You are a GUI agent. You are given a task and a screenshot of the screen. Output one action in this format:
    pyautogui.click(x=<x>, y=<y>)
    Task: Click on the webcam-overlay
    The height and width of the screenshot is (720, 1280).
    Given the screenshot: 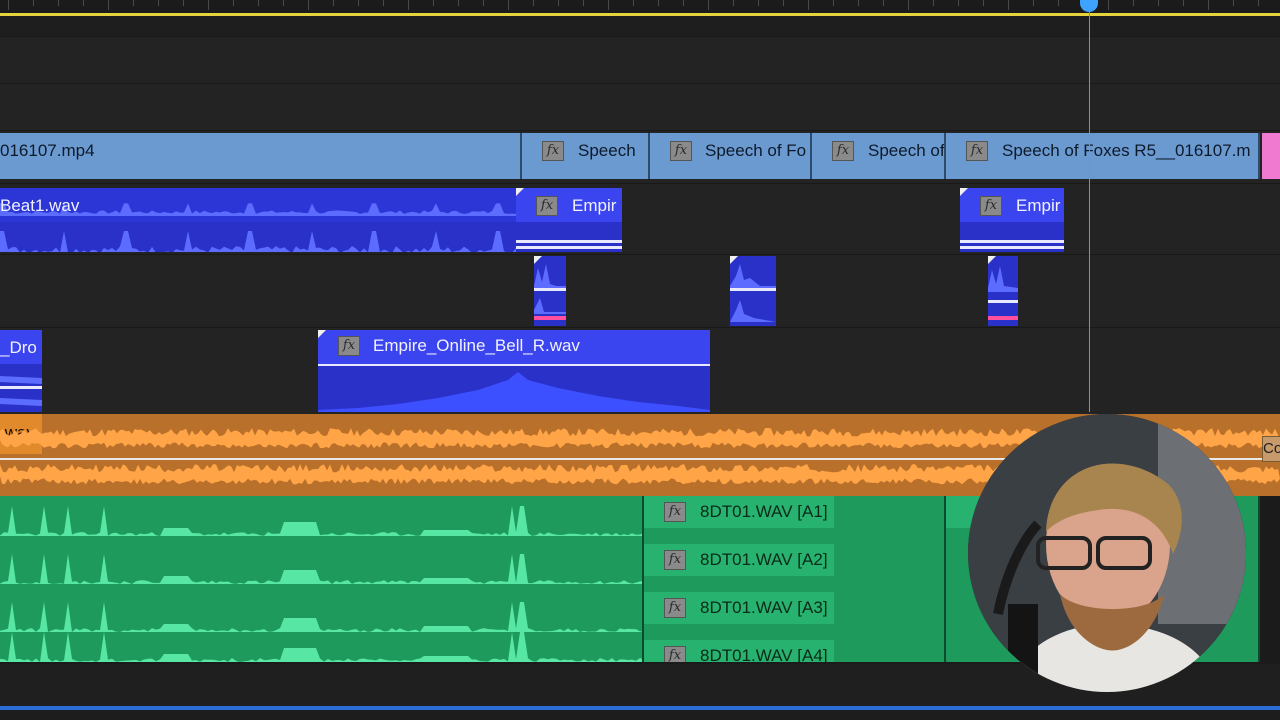 What is the action you would take?
    pyautogui.click(x=1107, y=553)
    